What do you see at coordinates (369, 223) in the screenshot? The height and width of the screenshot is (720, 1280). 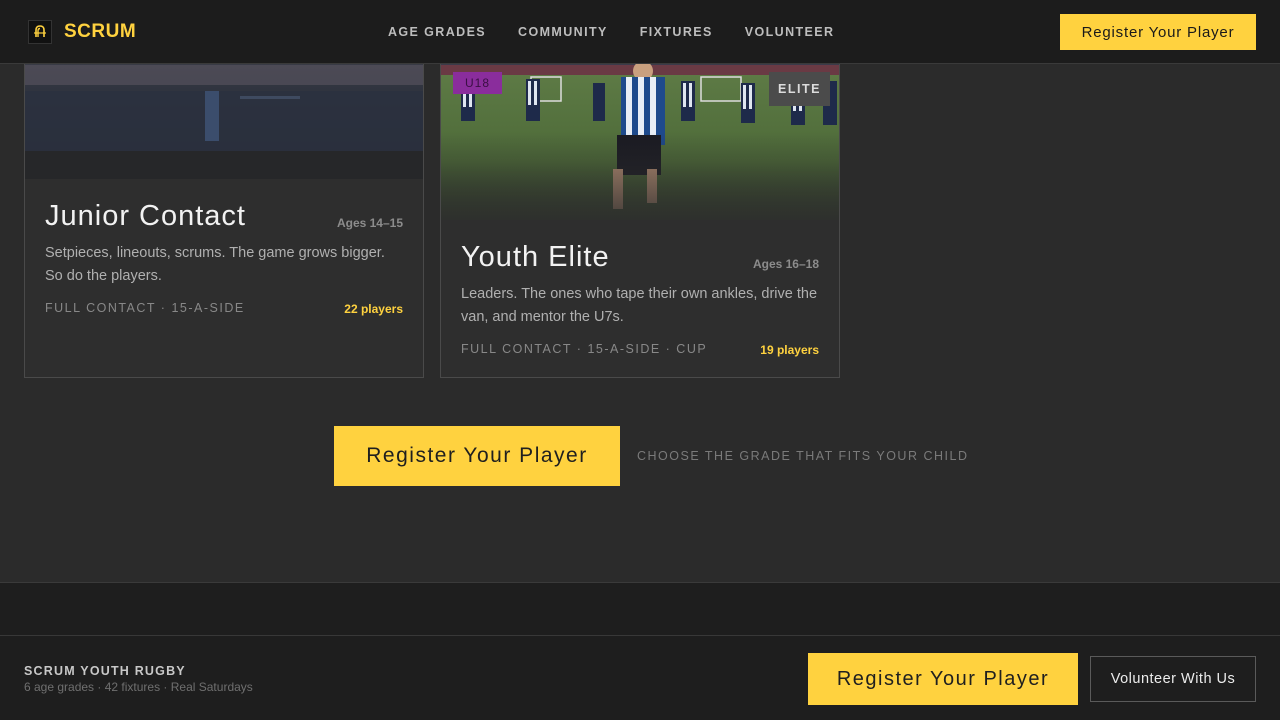 I see `card-ages: Ages 14–15` at bounding box center [369, 223].